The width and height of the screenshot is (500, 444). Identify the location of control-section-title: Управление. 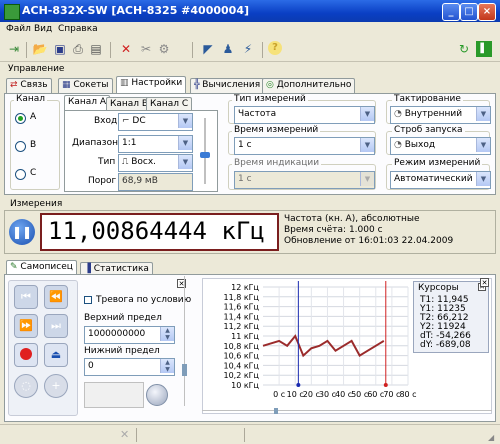
(36, 69).